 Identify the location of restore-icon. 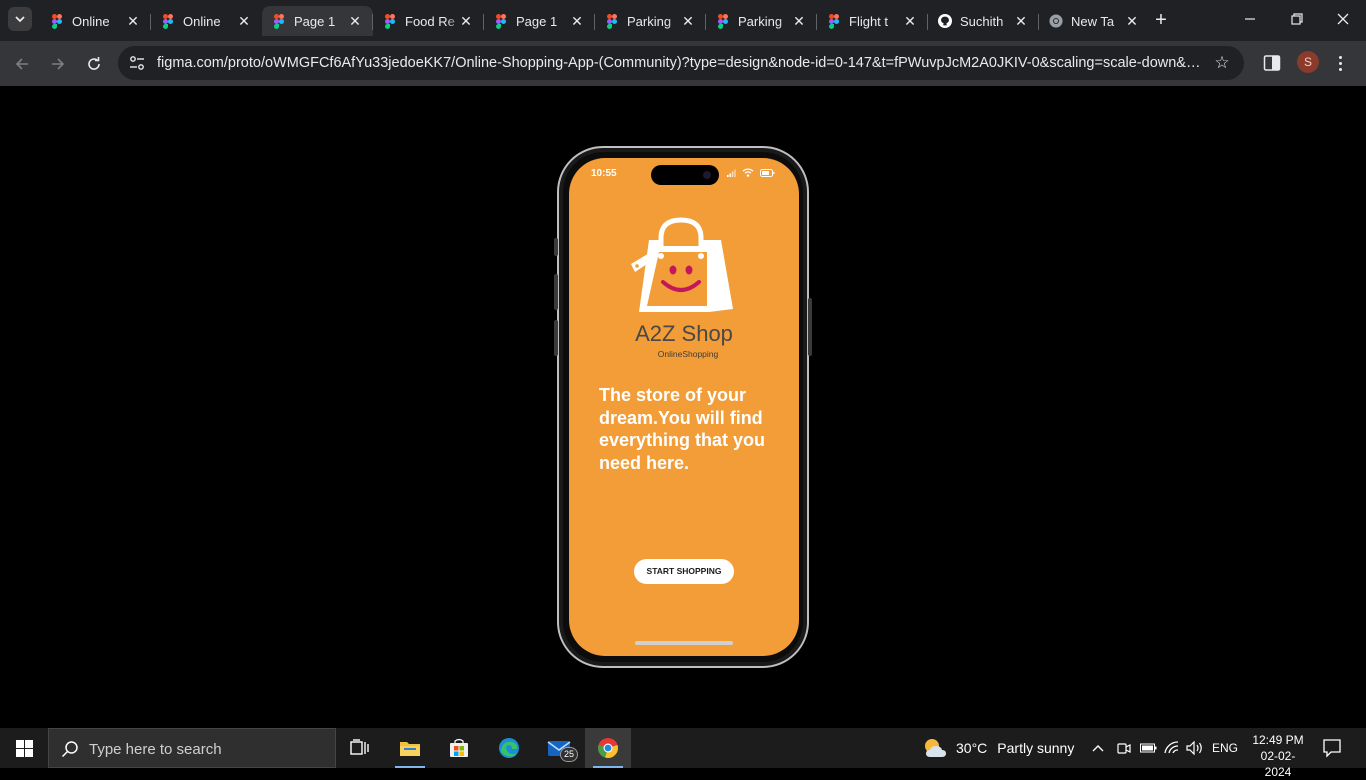
(1297, 19).